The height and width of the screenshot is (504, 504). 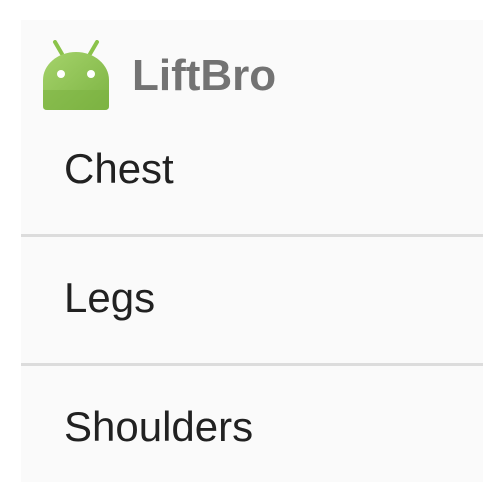 I want to click on list-item-label: Chest, so click(x=119, y=168).